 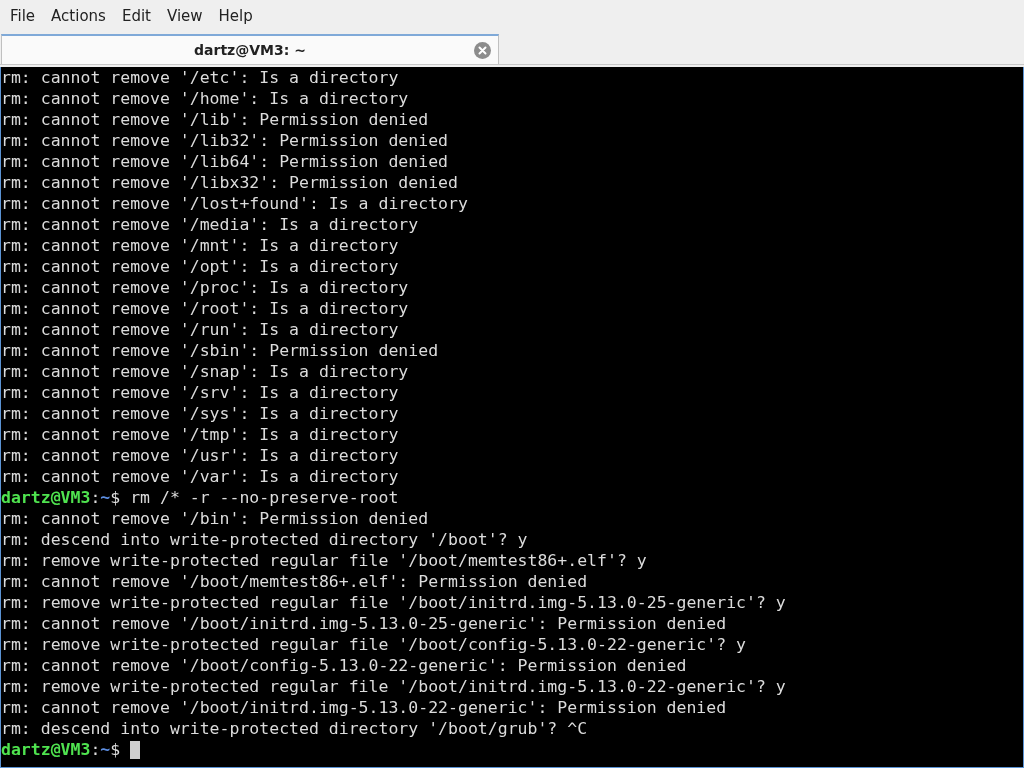 I want to click on terminal-line: rm: cannot remove '/etc': Is a directory, so click(x=200, y=77).